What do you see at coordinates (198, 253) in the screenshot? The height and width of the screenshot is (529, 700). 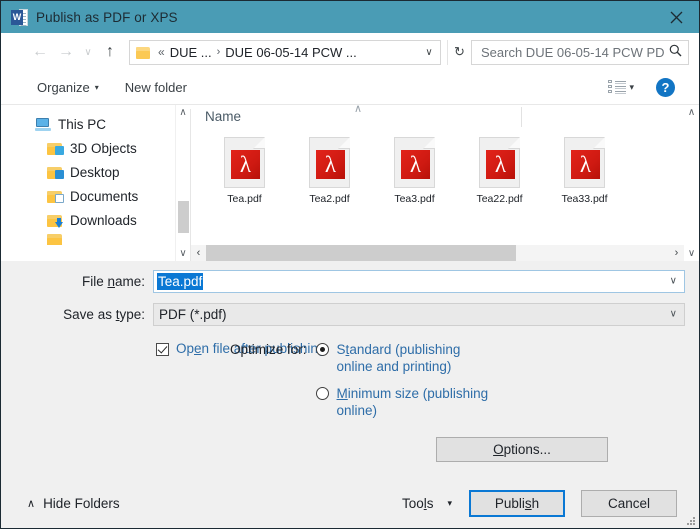 I see `scroll-left-icon: ‹` at bounding box center [198, 253].